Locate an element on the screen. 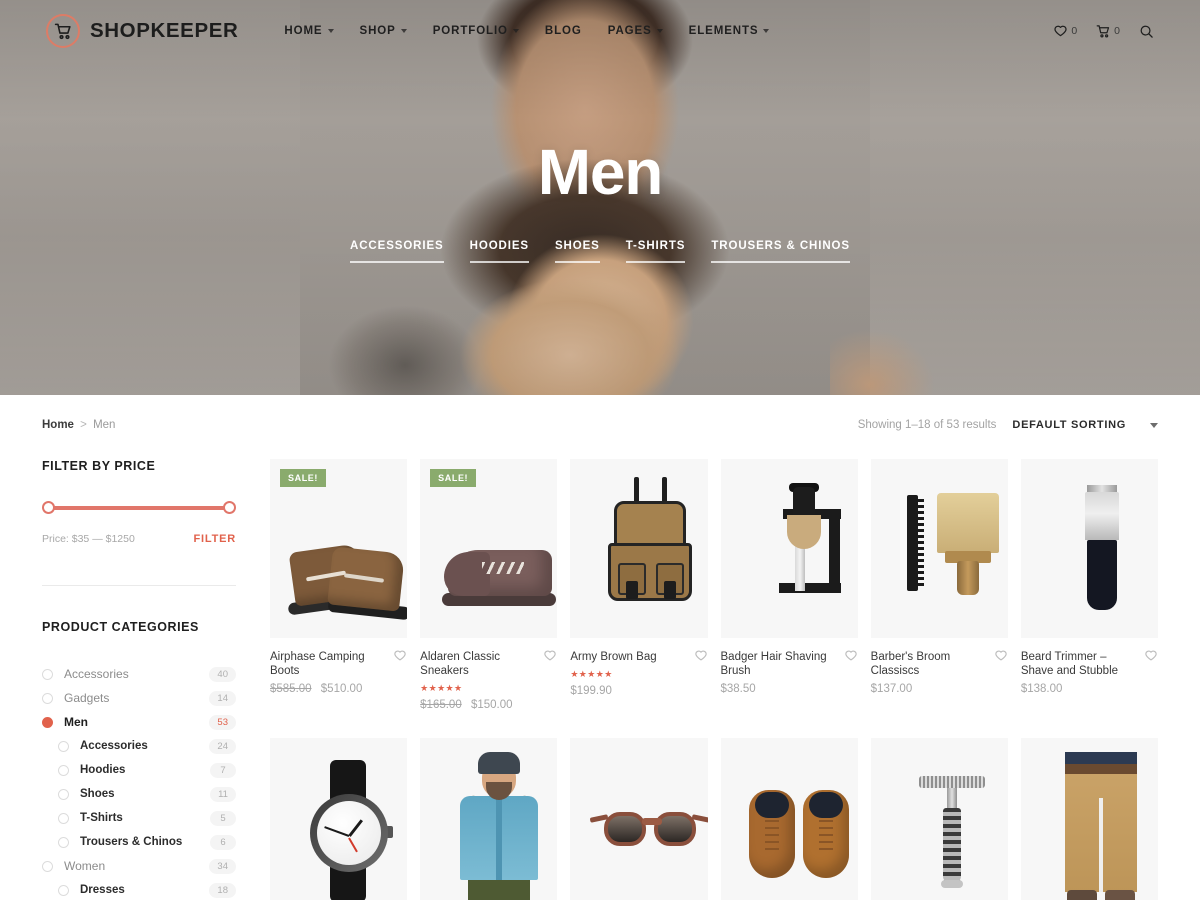 The height and width of the screenshot is (900, 1200). product-current-price: $138.00 is located at coordinates (1041, 689).